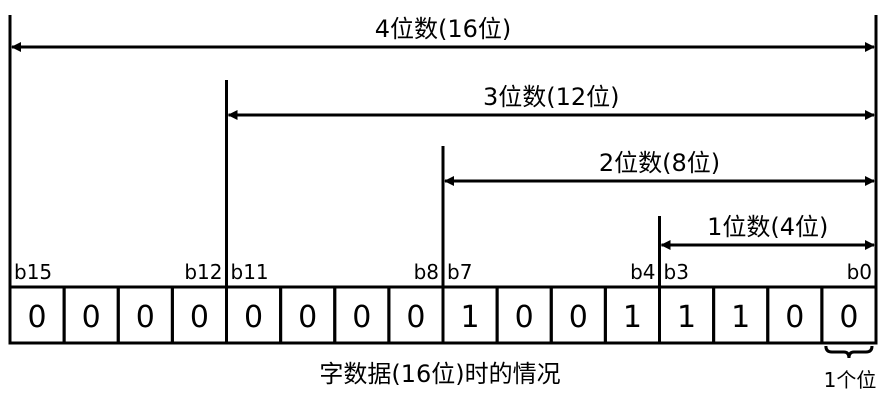  Describe the element at coordinates (676, 272) in the screenshot. I see `bit-label-b3: b3` at that location.